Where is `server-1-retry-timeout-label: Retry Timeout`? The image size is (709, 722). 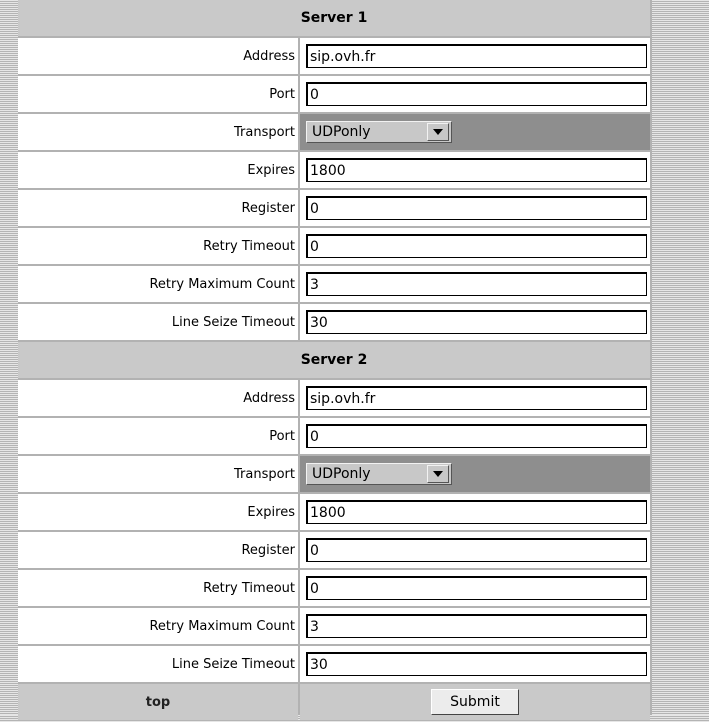 server-1-retry-timeout-label: Retry Timeout is located at coordinates (158, 246).